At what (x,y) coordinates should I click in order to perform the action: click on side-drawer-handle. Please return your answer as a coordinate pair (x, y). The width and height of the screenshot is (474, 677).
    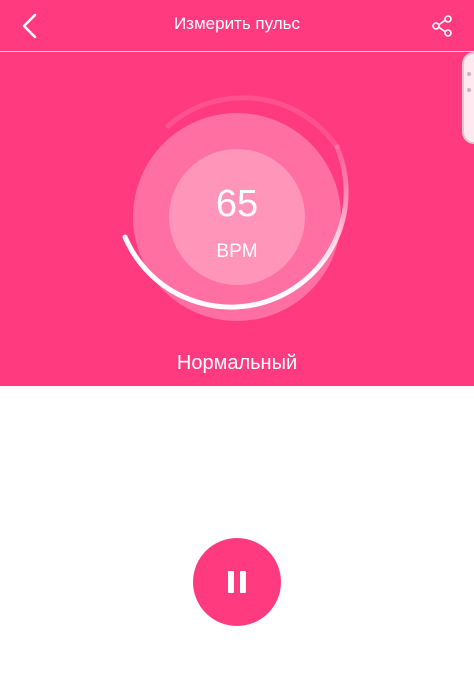
    Looking at the image, I should click on (468, 98).